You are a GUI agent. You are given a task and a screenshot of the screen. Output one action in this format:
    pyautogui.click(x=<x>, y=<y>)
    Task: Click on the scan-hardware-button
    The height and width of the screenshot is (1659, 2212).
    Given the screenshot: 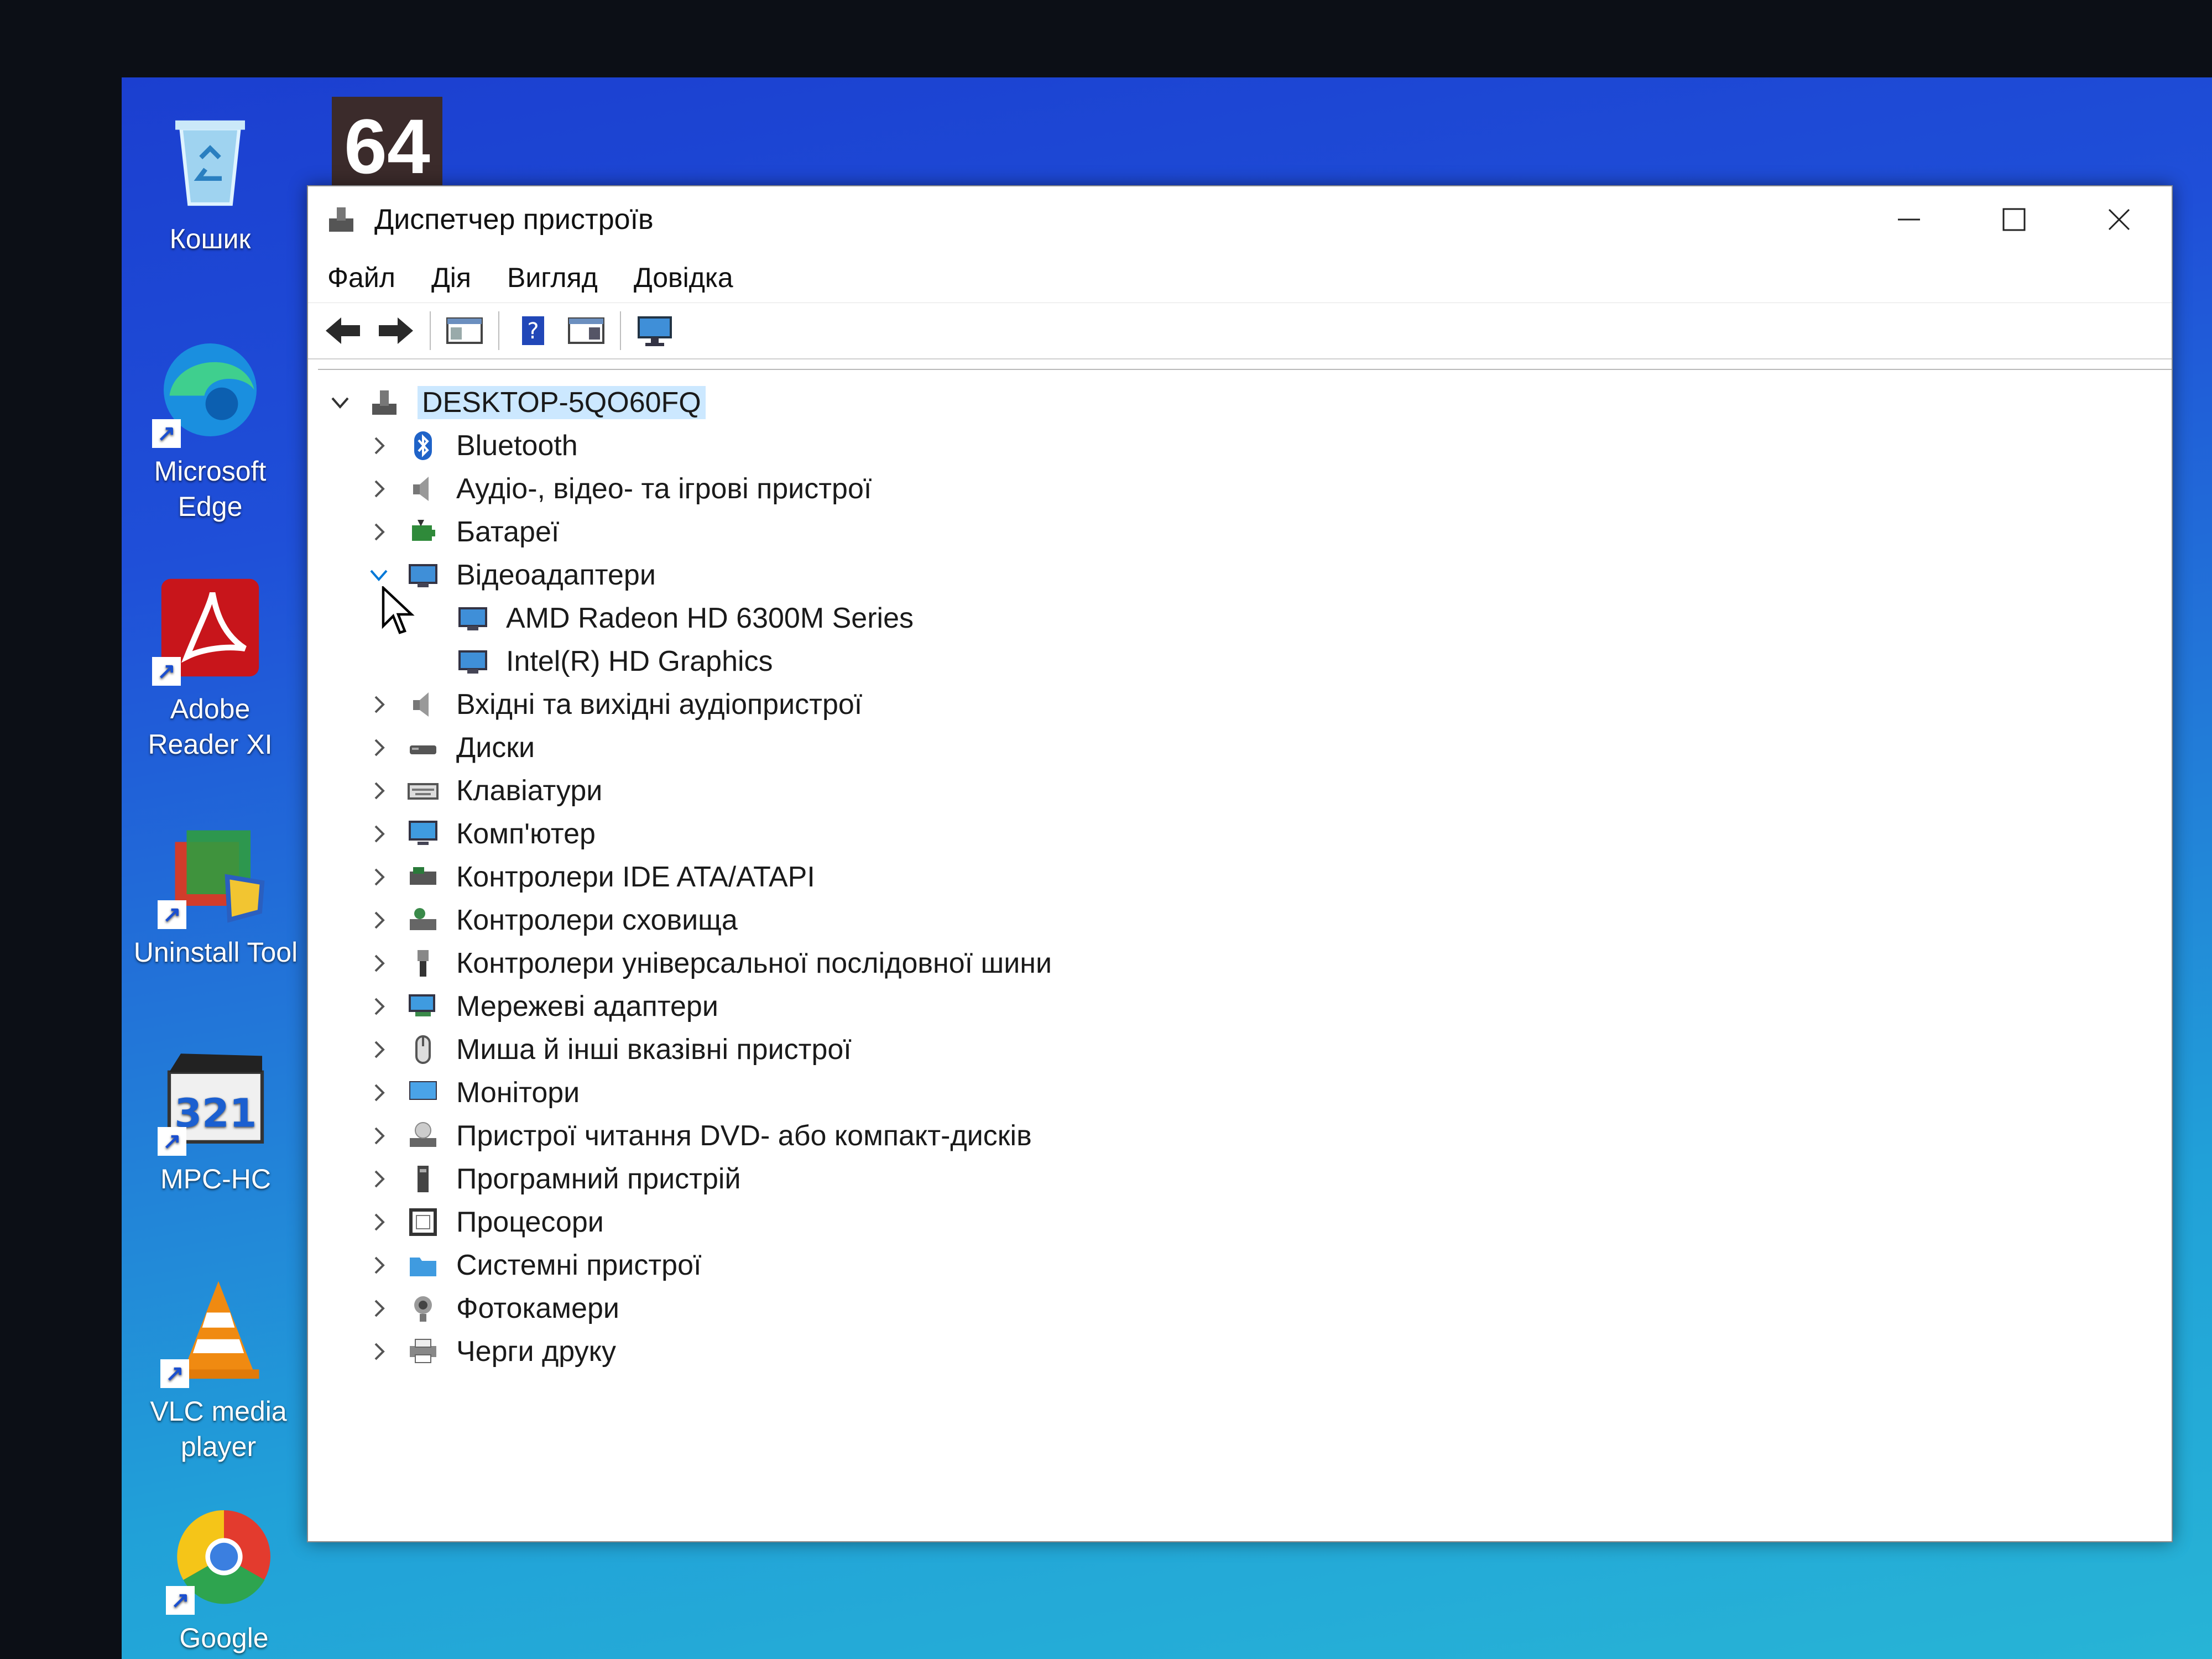 What is the action you would take?
    pyautogui.click(x=655, y=331)
    